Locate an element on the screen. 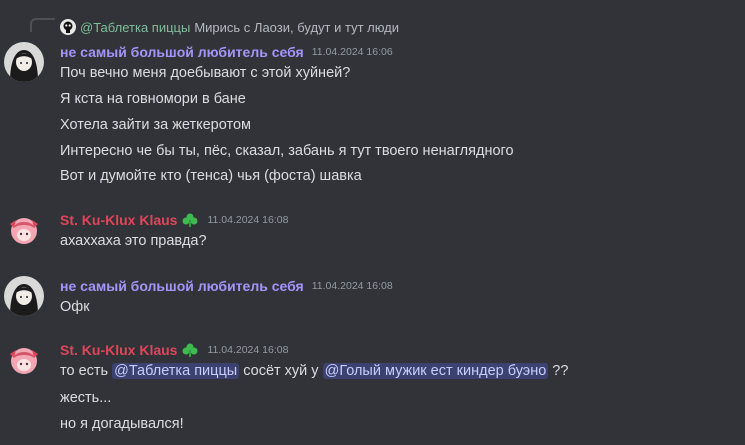 The width and height of the screenshot is (745, 445). message-text: Хотела зайти за жеткеротом is located at coordinates (156, 125).